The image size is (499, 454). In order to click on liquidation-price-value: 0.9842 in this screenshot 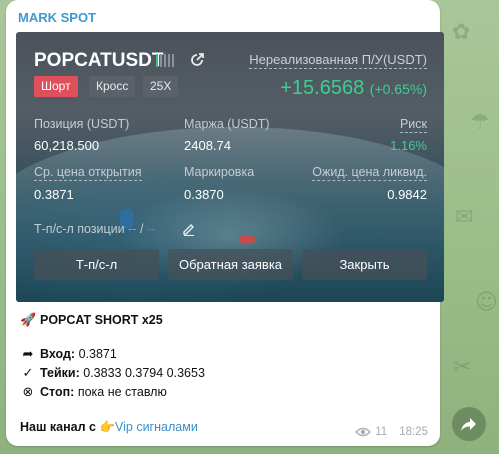, I will do `click(407, 194)`.